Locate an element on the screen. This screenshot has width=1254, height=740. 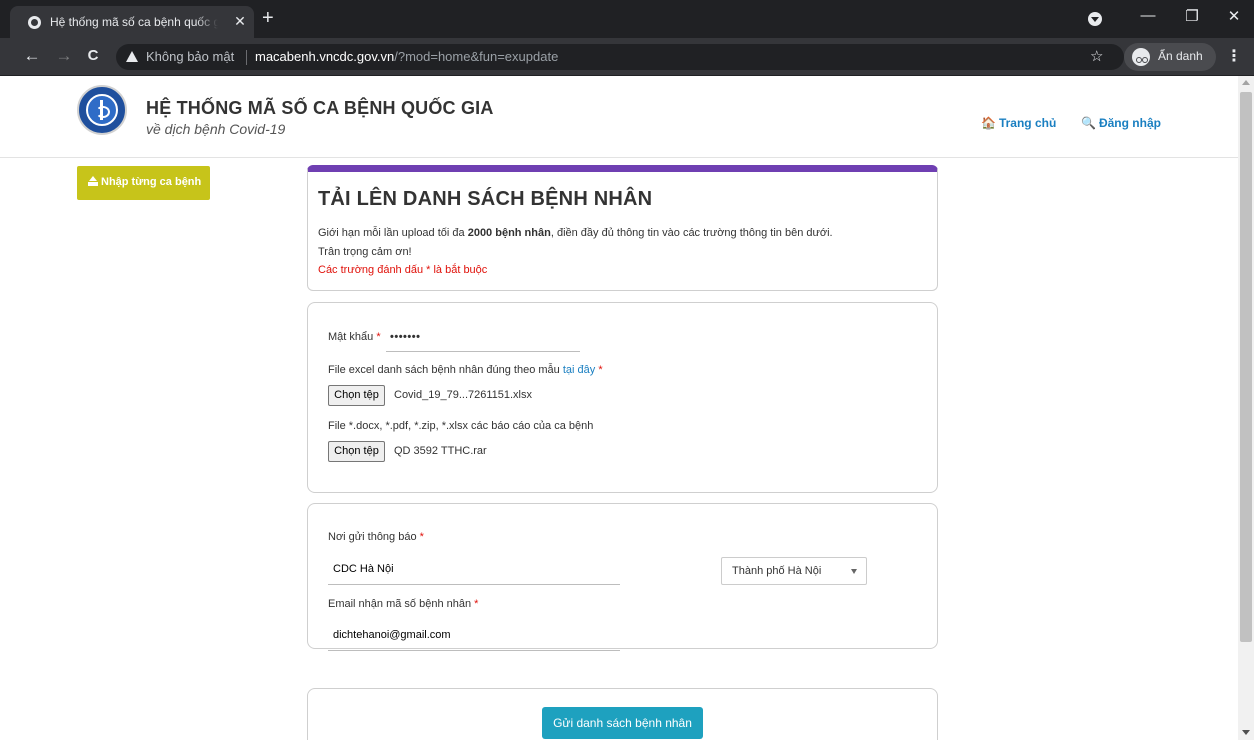
url-path: /?mod=home&fun=exupdate is located at coordinates (476, 56).